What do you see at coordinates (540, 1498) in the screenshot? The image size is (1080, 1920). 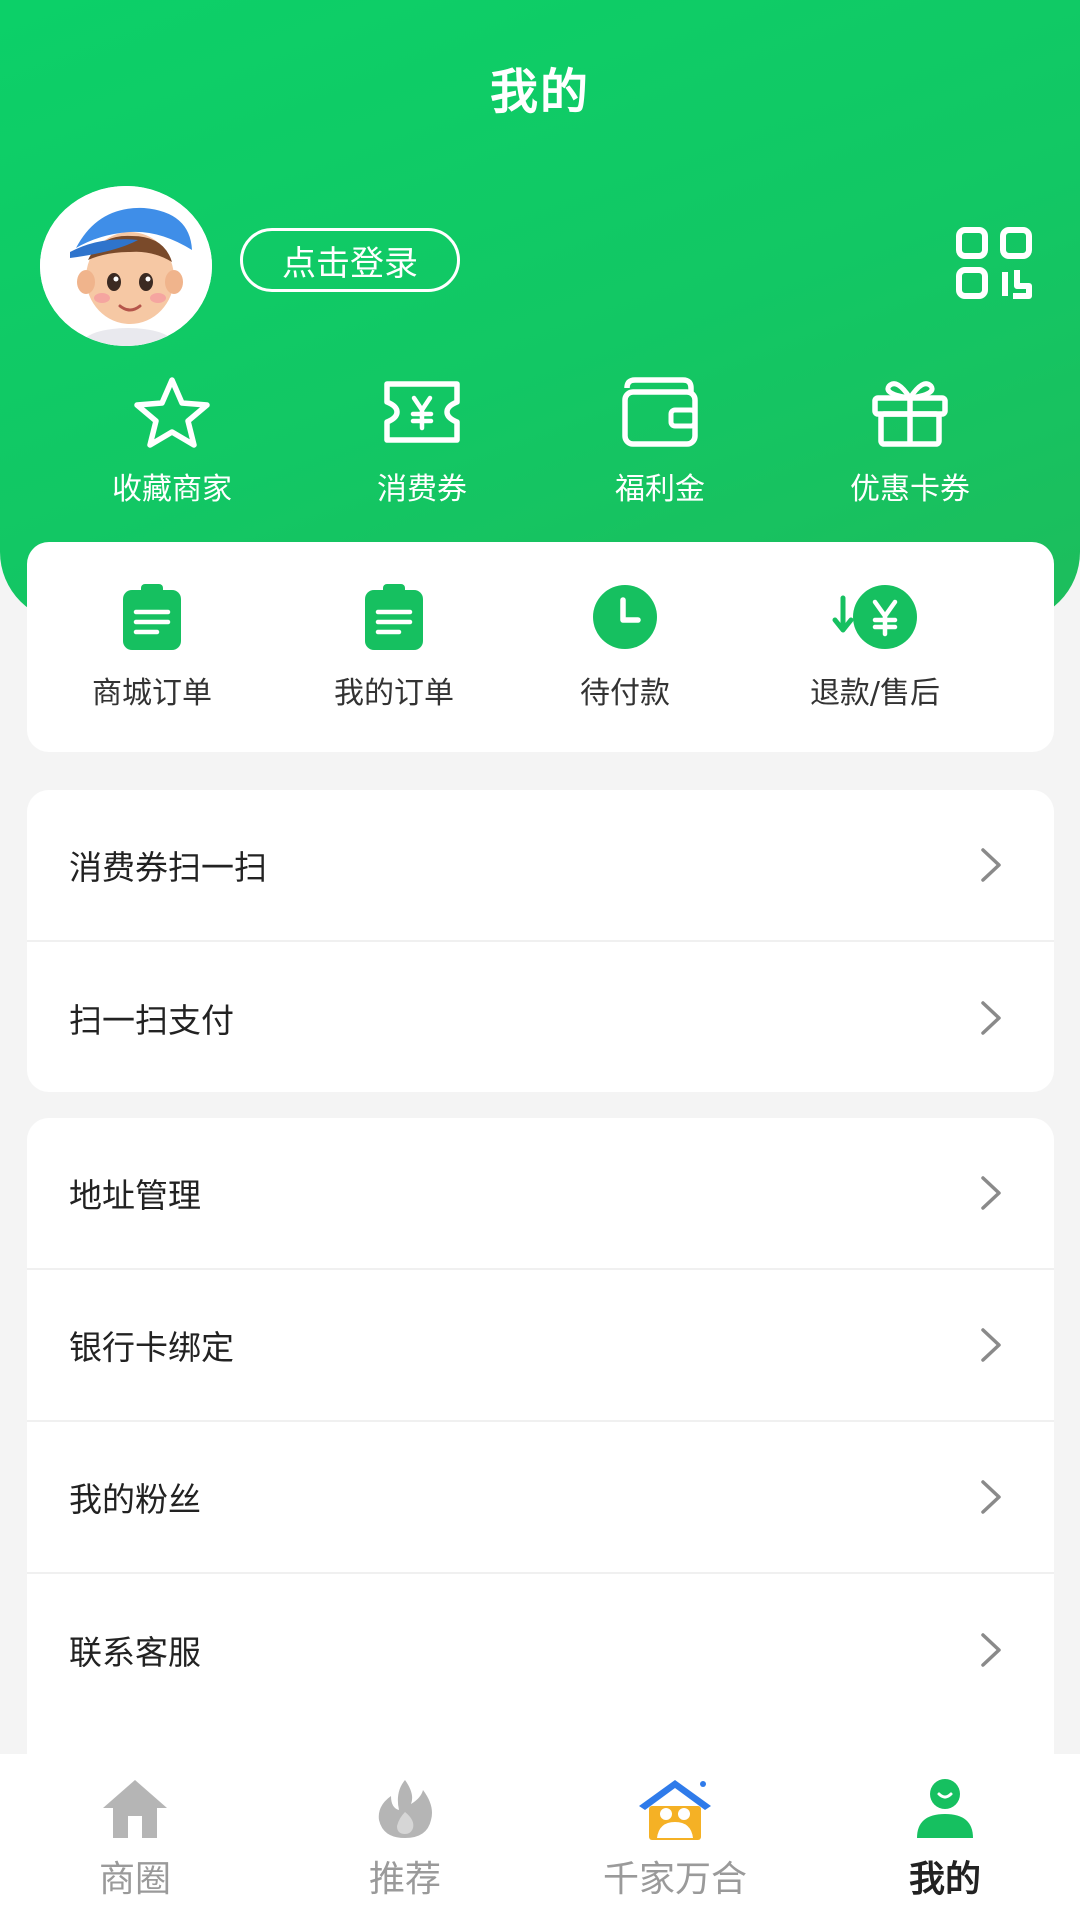 I see `menu-item-fans: 我的粉丝` at bounding box center [540, 1498].